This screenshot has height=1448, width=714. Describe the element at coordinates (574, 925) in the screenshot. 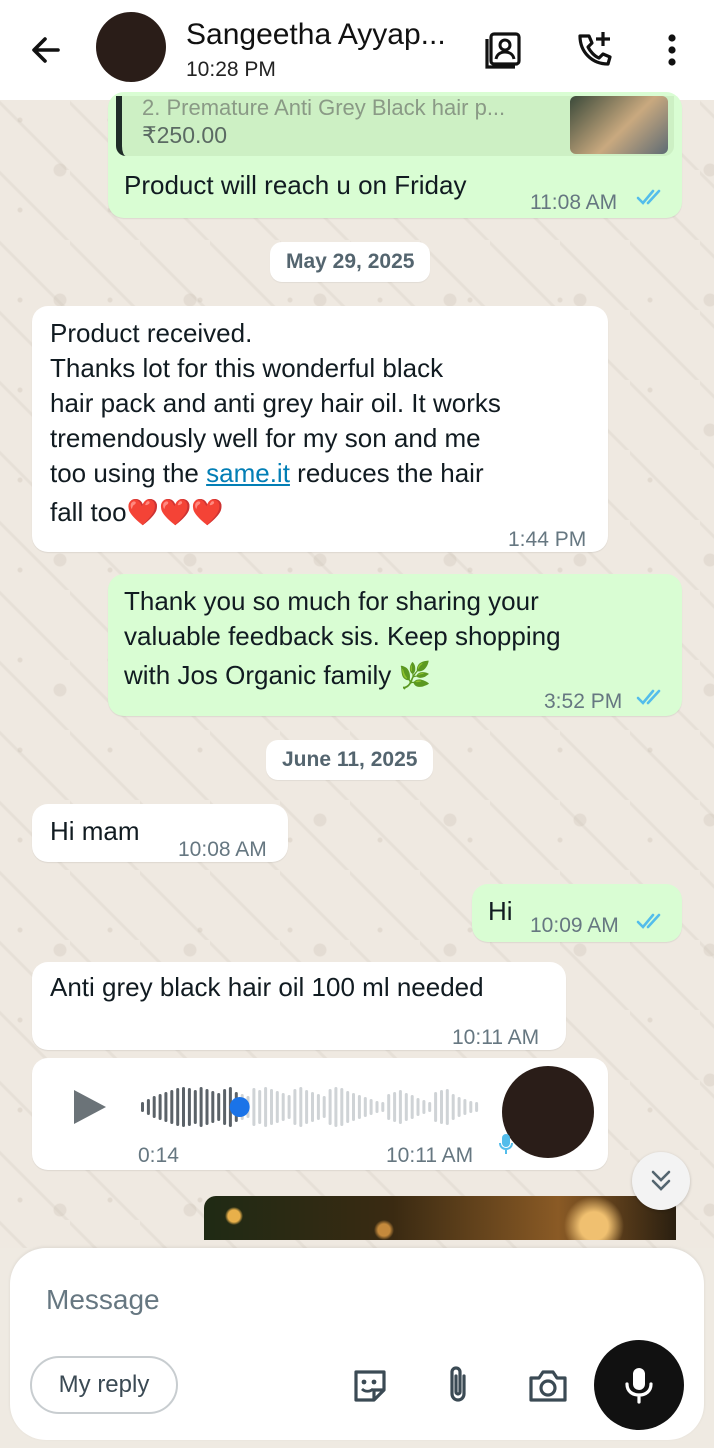

I see `message-time: 10:09 AM` at that location.